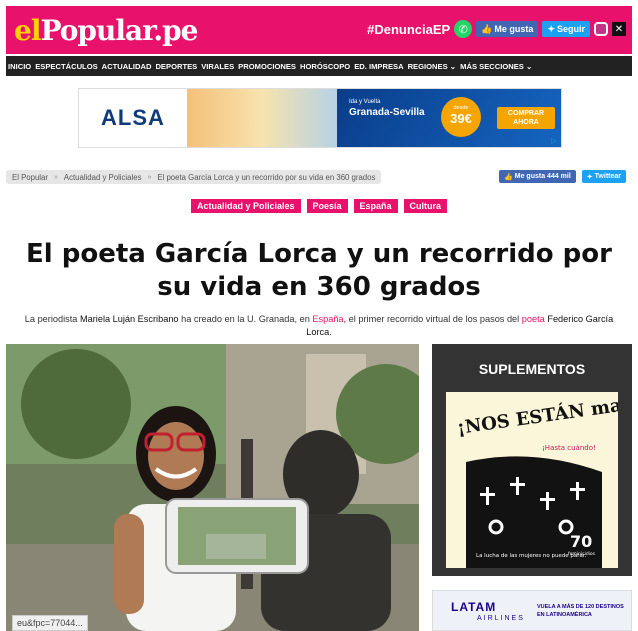  I want to click on logo-el-text: el, so click(27, 30).